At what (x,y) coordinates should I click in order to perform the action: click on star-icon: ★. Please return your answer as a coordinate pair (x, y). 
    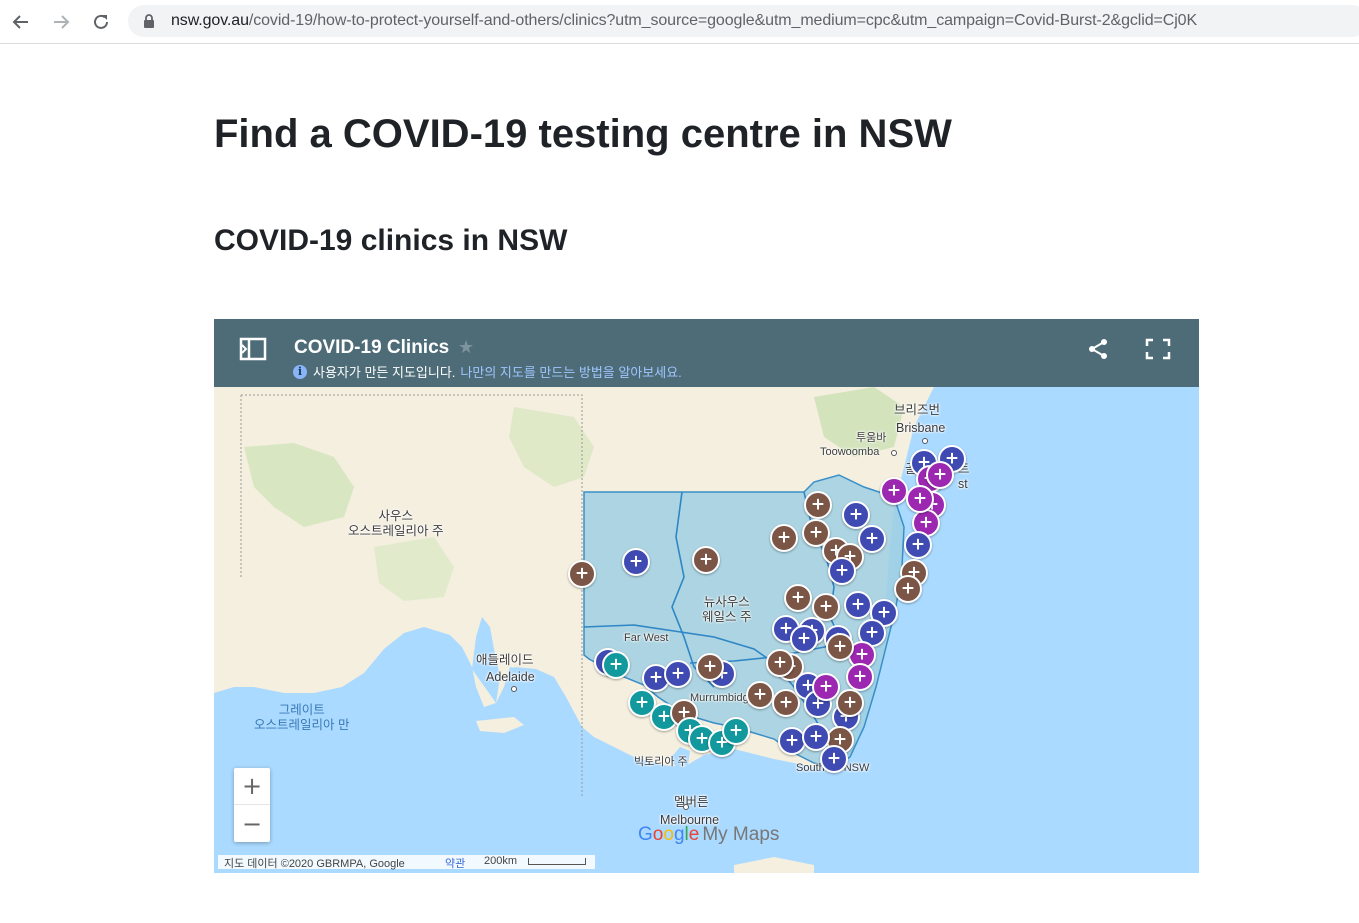
    Looking at the image, I should click on (466, 347).